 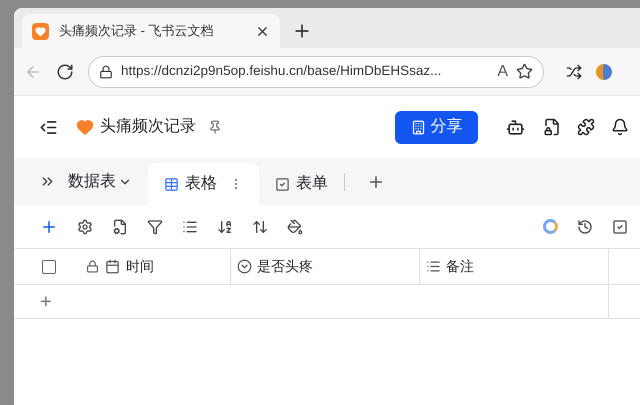 I want to click on address-bar: https://dcnzi2p9n5op.feishu.cn/base/HimDbEHSsaz... A, so click(x=316, y=72).